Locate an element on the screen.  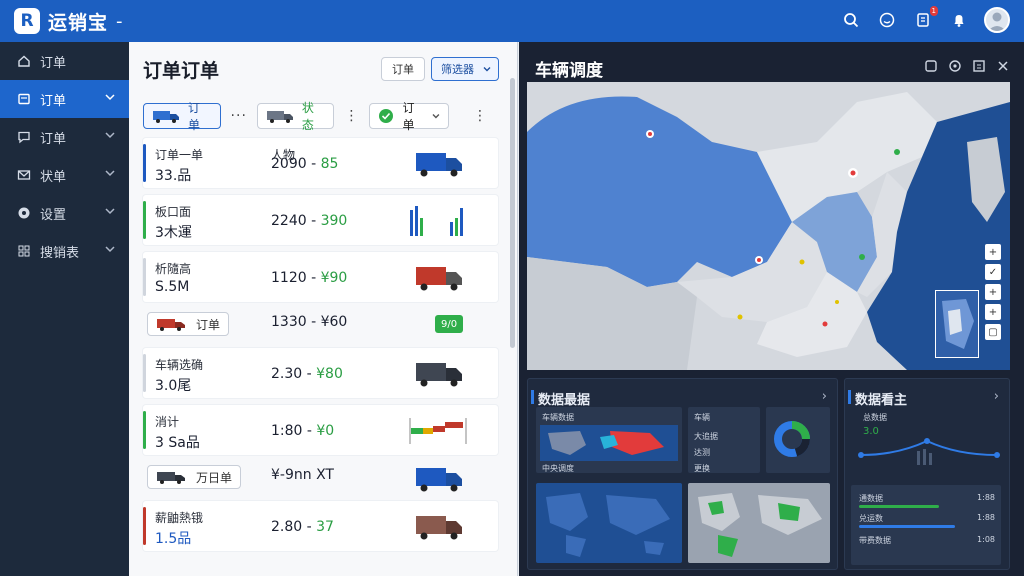
sidebar-item-messages: 订单 is located at coordinates (64, 137).